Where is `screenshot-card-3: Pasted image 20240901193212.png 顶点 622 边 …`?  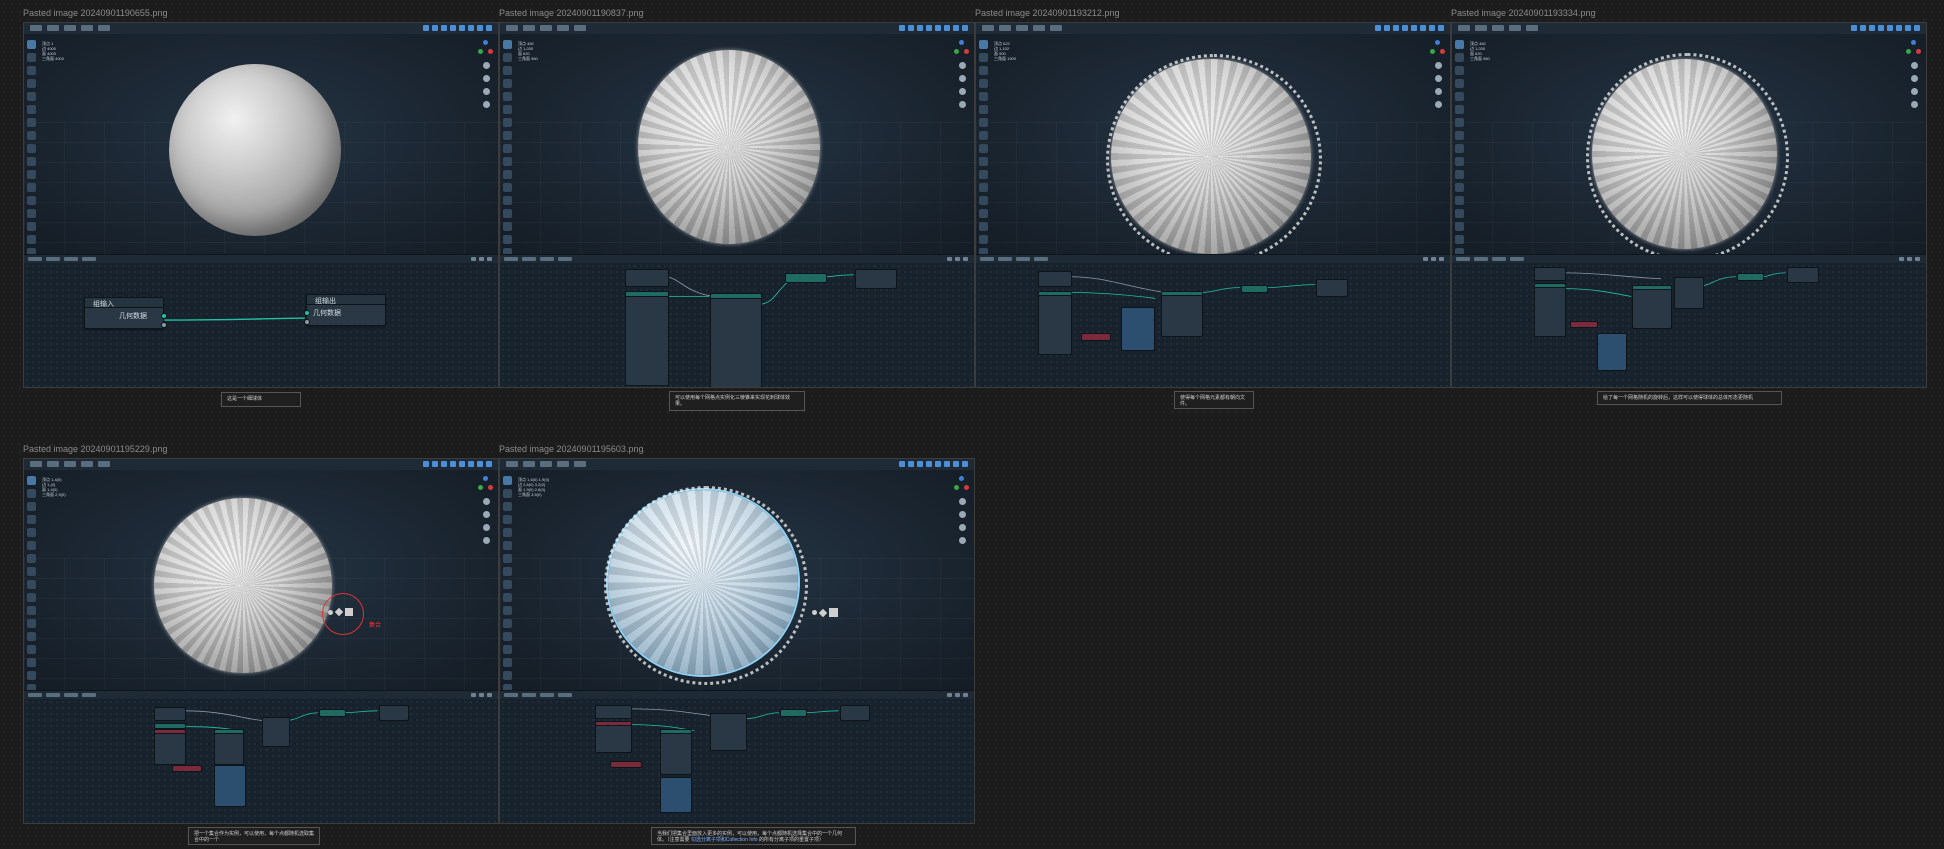 screenshot-card-3: Pasted image 20240901193212.png 顶点 622 边 … is located at coordinates (1213, 198).